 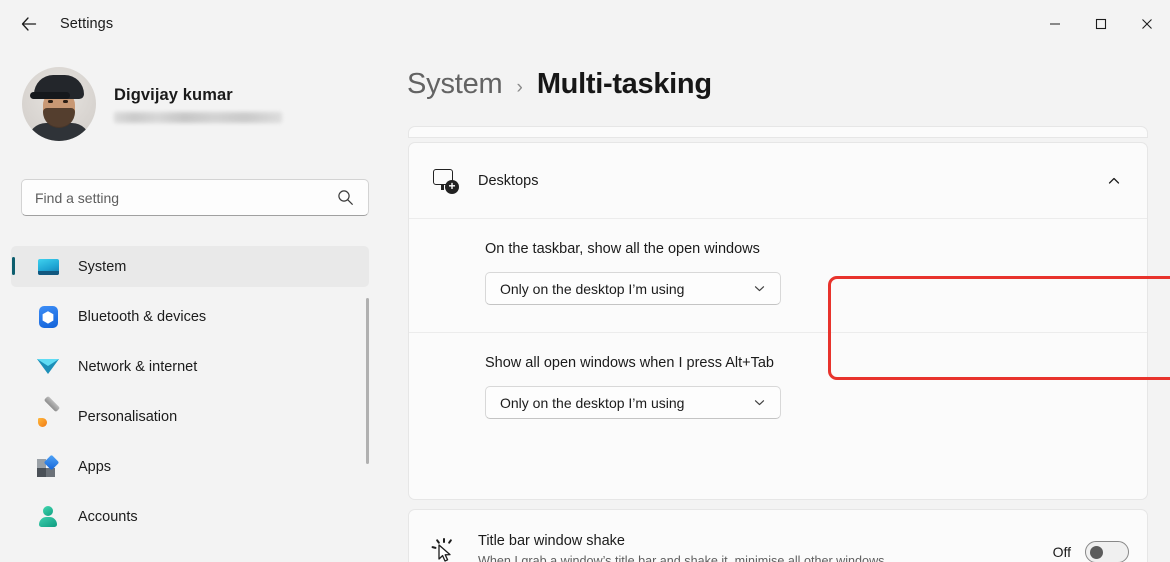 I want to click on chevron-up-icon, so click(x=1114, y=180).